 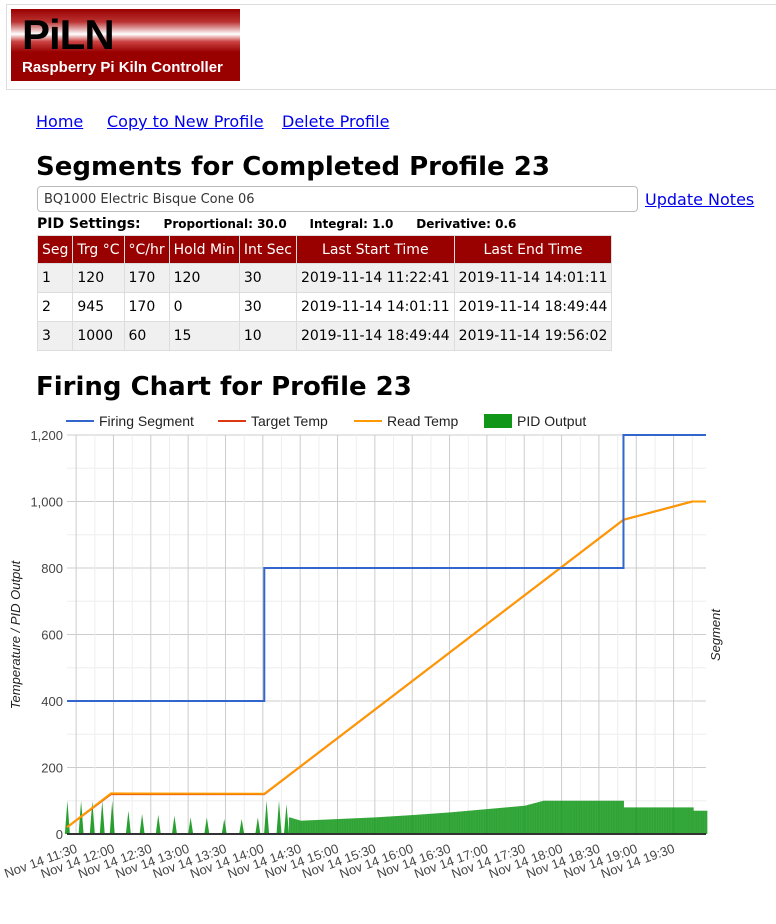 What do you see at coordinates (68, 34) in the screenshot?
I see `logo-text: PiLN` at bounding box center [68, 34].